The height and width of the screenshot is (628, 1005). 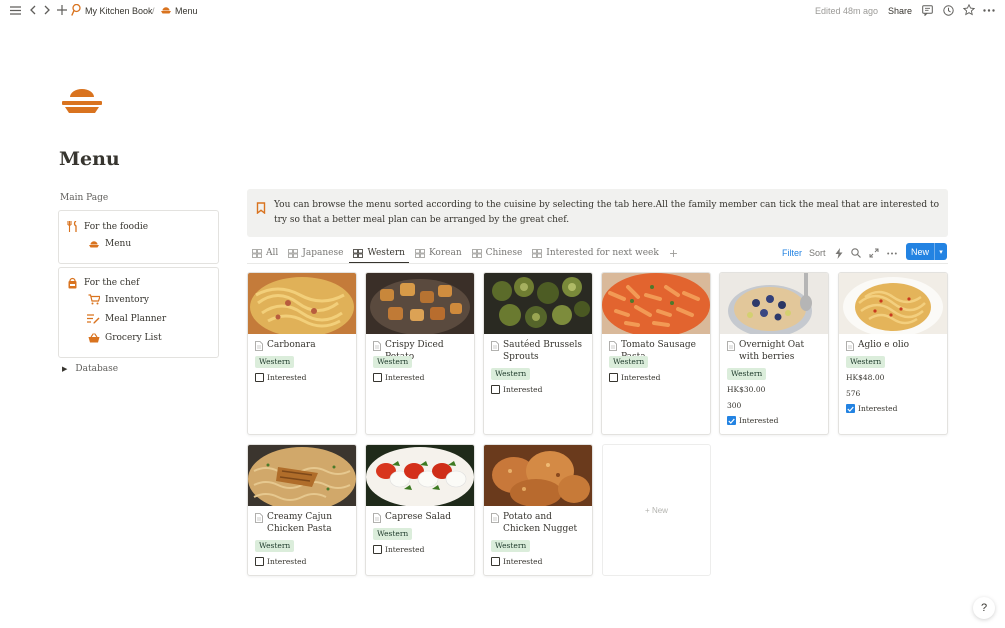 I want to click on new-card-button: + New, so click(x=656, y=510).